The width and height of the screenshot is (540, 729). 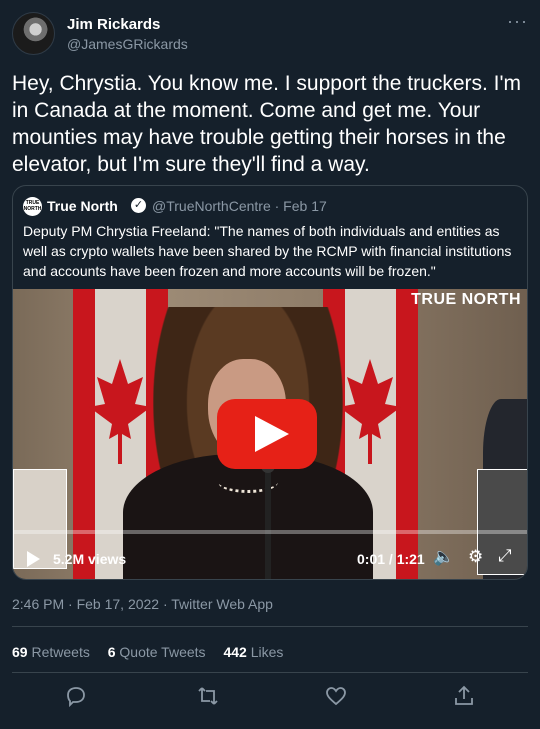 I want to click on quoted-author-name: True North, so click(x=82, y=206).